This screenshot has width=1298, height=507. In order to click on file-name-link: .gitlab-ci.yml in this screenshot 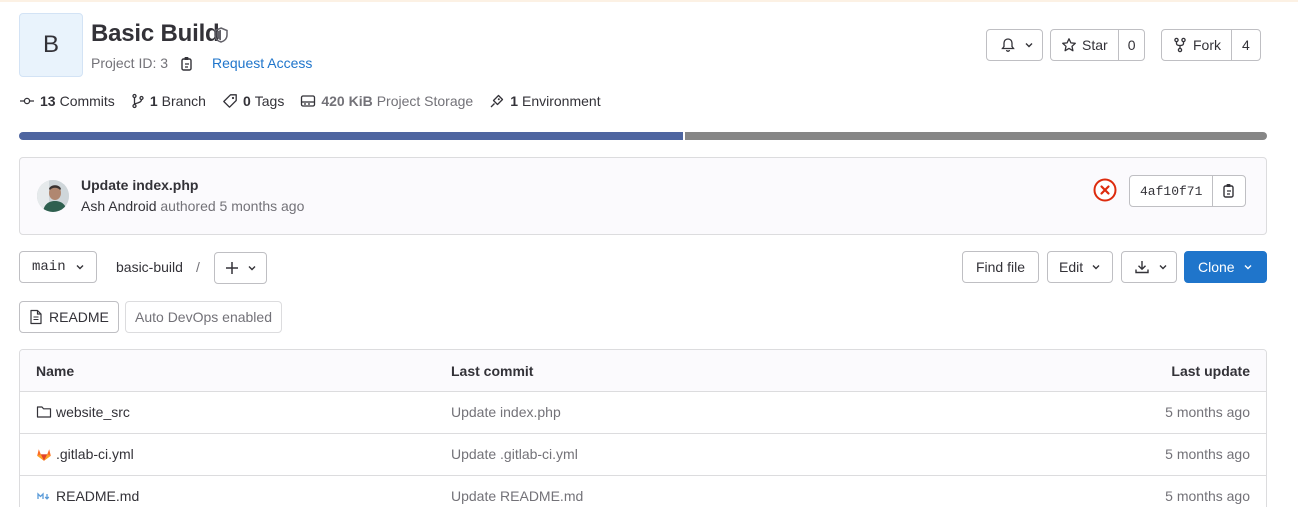, I will do `click(85, 454)`.